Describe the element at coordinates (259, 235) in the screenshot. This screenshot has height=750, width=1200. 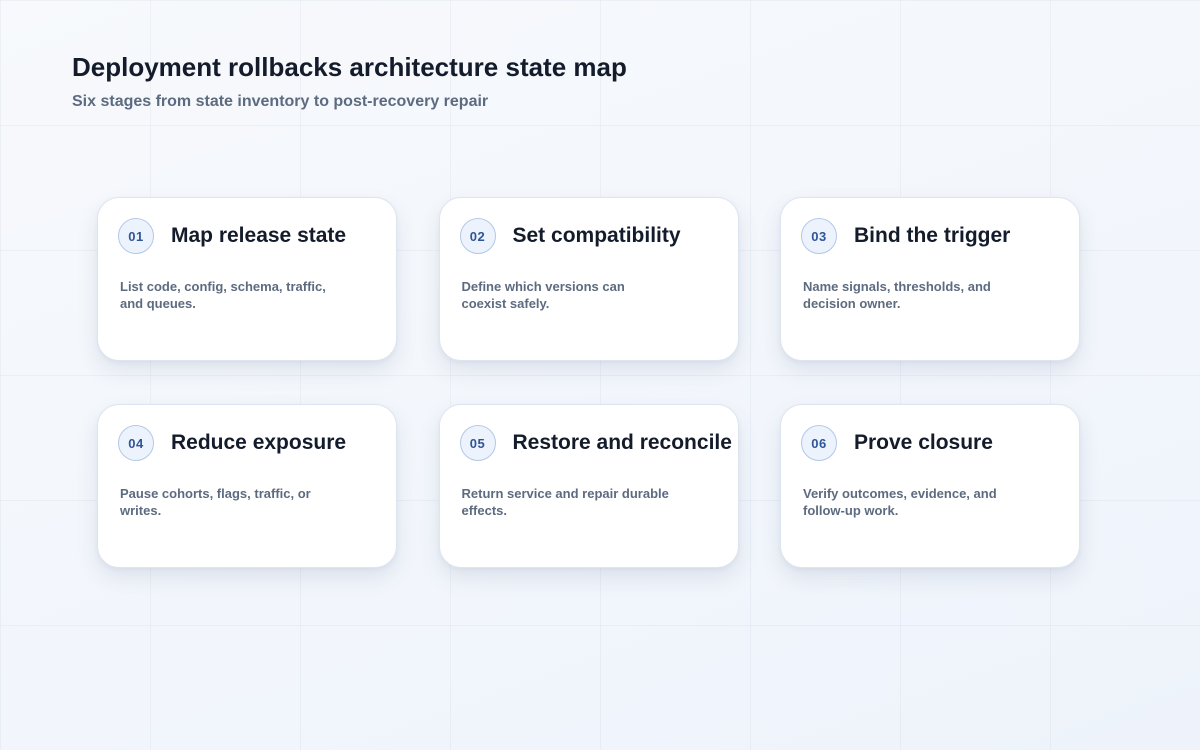
I see `stage-title: Map release state` at that location.